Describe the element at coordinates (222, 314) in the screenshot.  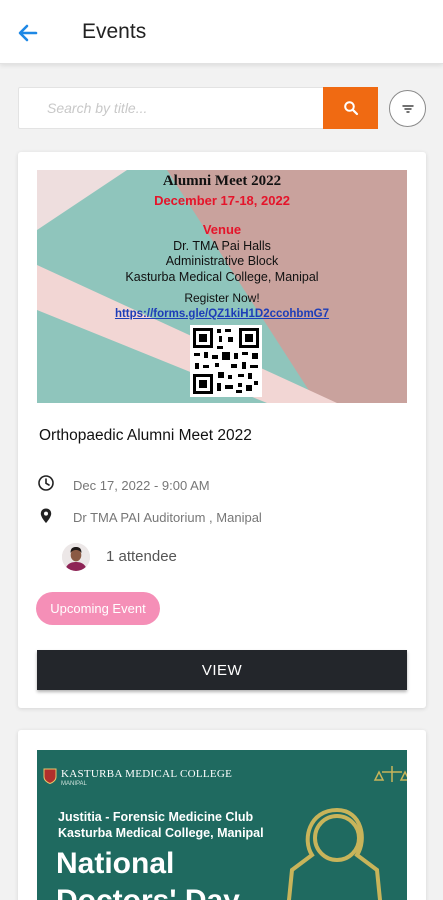
I see `poster-url: https://forms.gle/QZ1kiH1D2ccohbmG7` at that location.